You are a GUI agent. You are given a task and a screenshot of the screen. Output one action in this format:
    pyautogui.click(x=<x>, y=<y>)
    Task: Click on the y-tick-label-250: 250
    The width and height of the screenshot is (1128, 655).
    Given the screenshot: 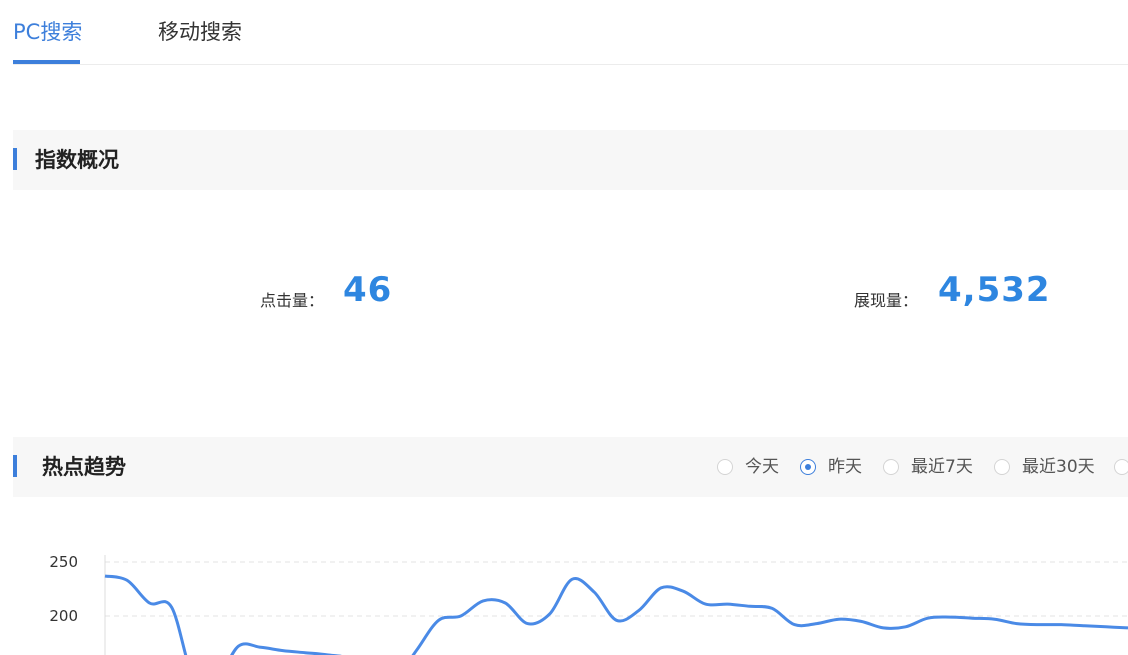 What is the action you would take?
    pyautogui.click(x=63, y=562)
    